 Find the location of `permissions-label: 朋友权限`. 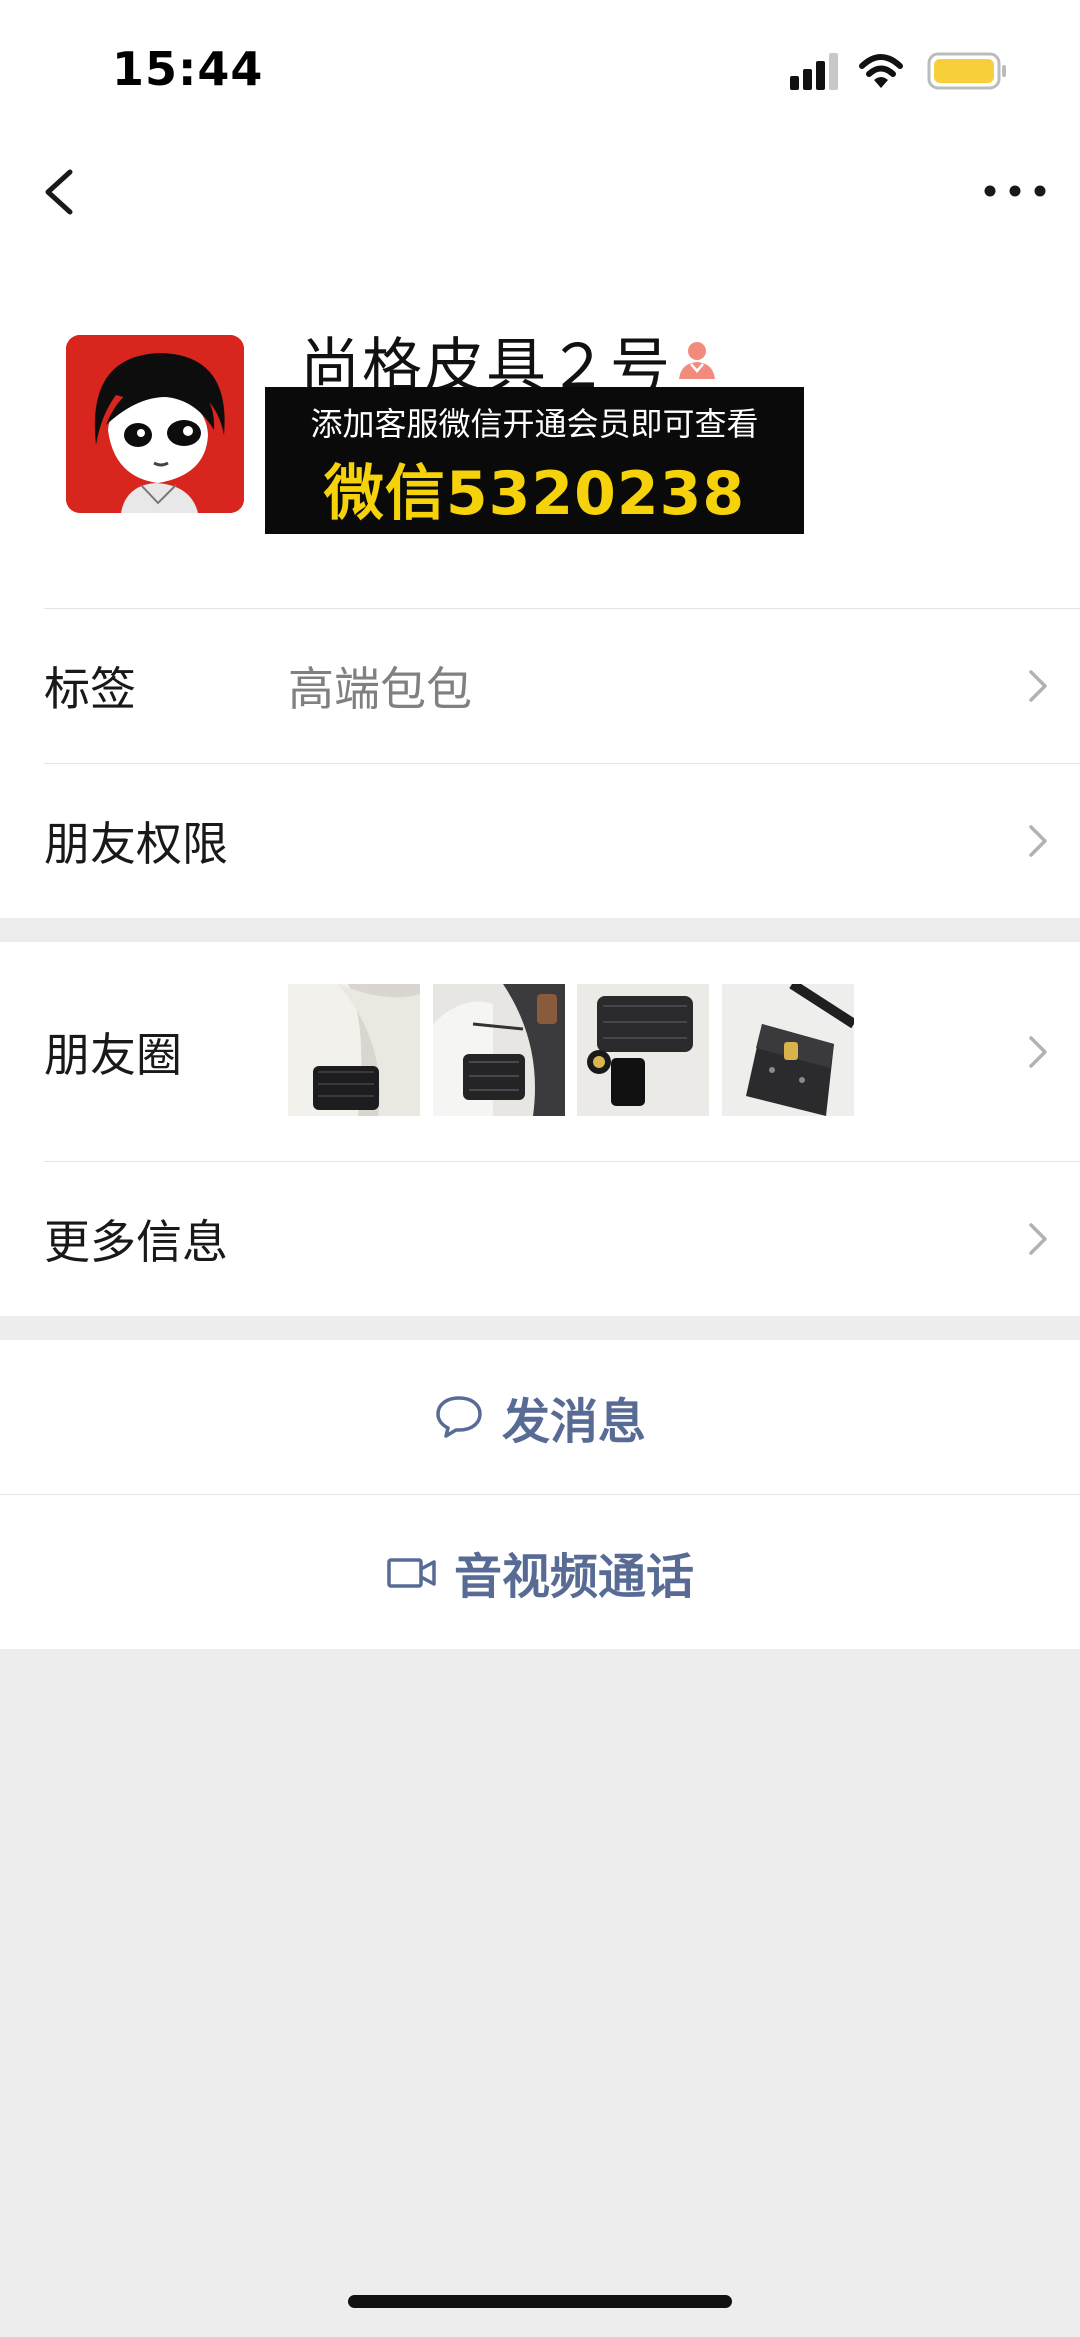

permissions-label: 朋友权限 is located at coordinates (136, 844).